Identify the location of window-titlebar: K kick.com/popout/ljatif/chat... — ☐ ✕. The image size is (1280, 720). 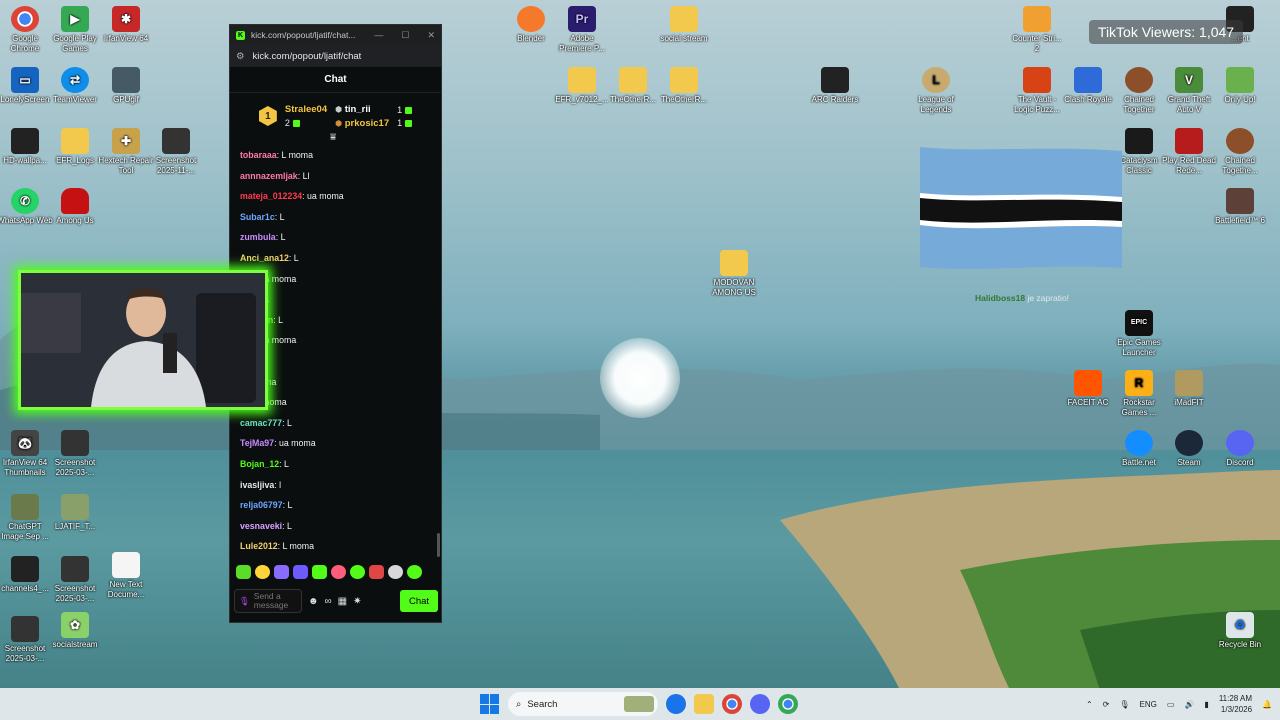
(335, 35).